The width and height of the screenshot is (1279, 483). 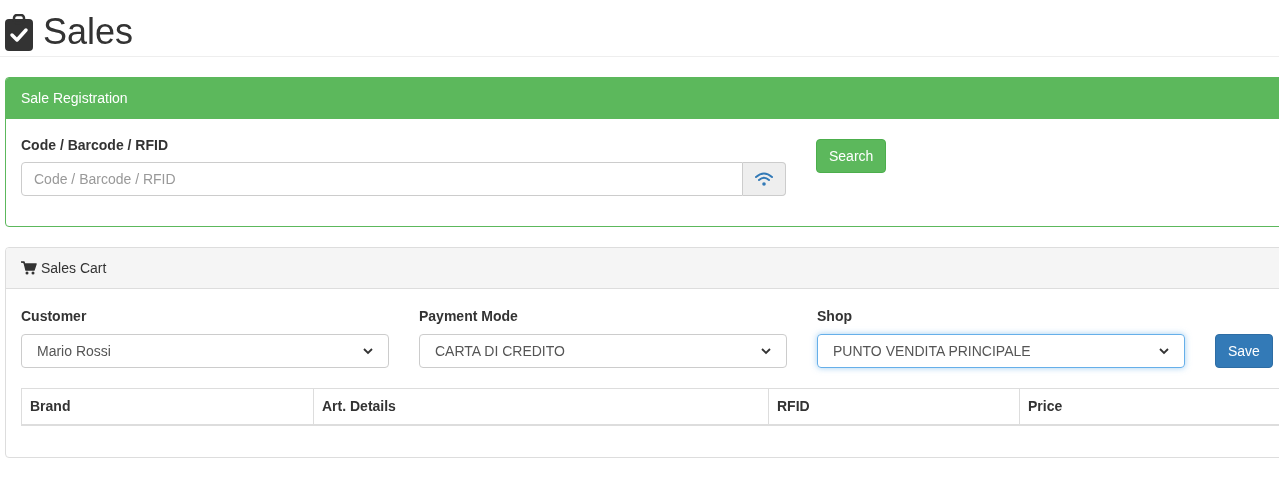 I want to click on field-label: Payment Mode, so click(x=469, y=316).